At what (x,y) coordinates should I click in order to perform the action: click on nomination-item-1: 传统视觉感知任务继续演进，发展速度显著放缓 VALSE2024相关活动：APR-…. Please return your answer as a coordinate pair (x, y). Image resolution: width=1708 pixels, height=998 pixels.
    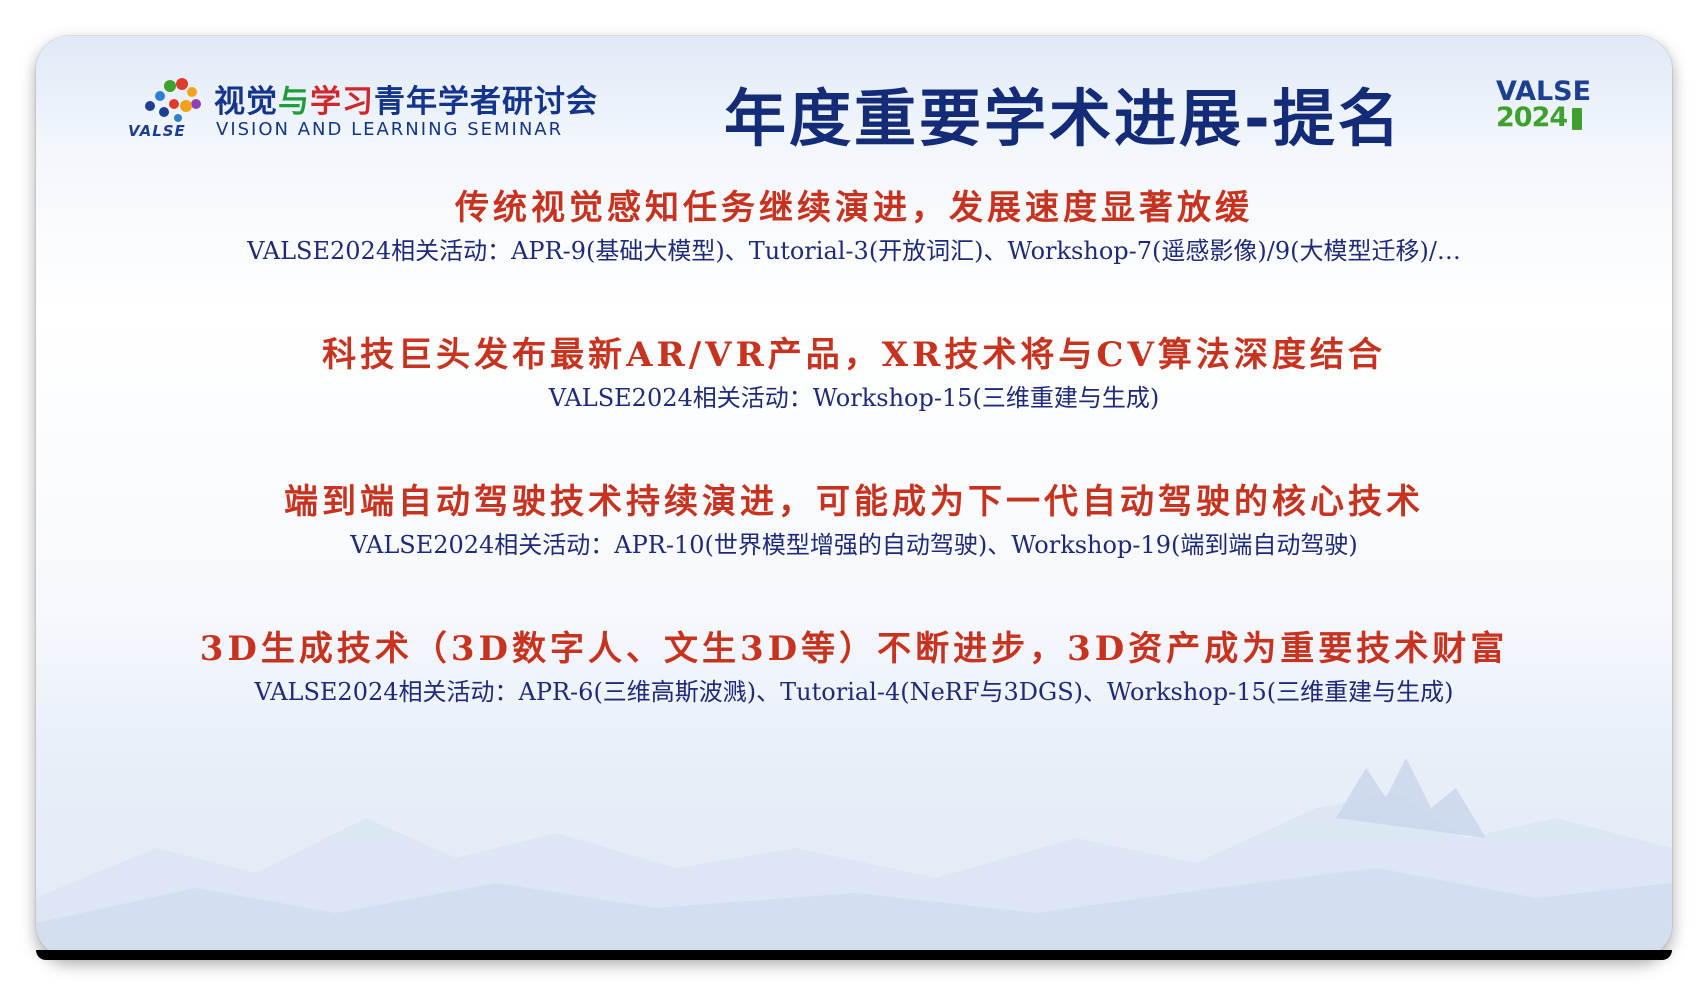
    Looking at the image, I should click on (854, 227).